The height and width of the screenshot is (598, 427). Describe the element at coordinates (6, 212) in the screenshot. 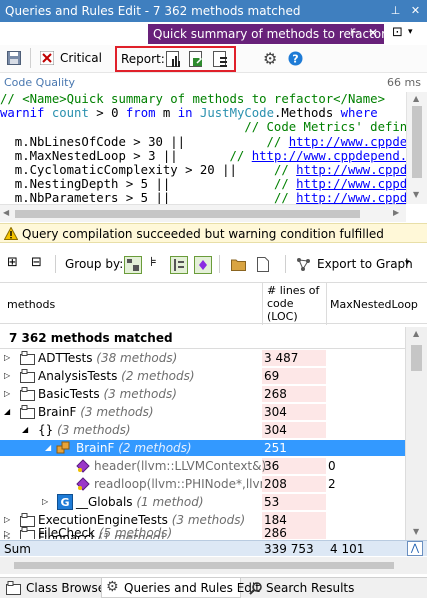

I see `scroll-left-icon: ◀` at that location.